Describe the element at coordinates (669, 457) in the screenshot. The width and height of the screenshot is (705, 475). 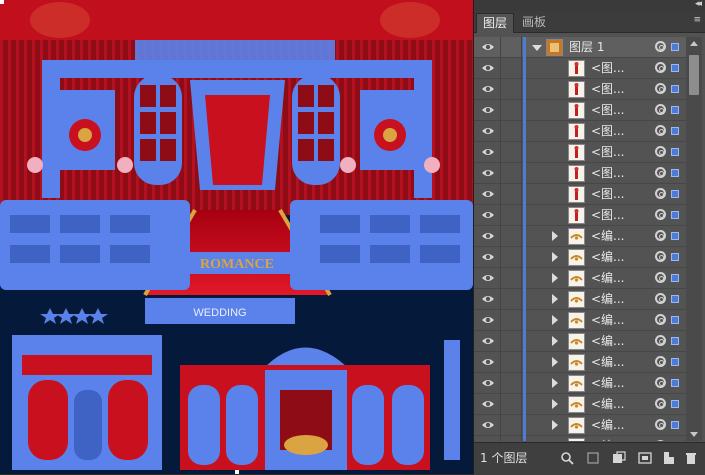
I see `new-layer-icon` at that location.